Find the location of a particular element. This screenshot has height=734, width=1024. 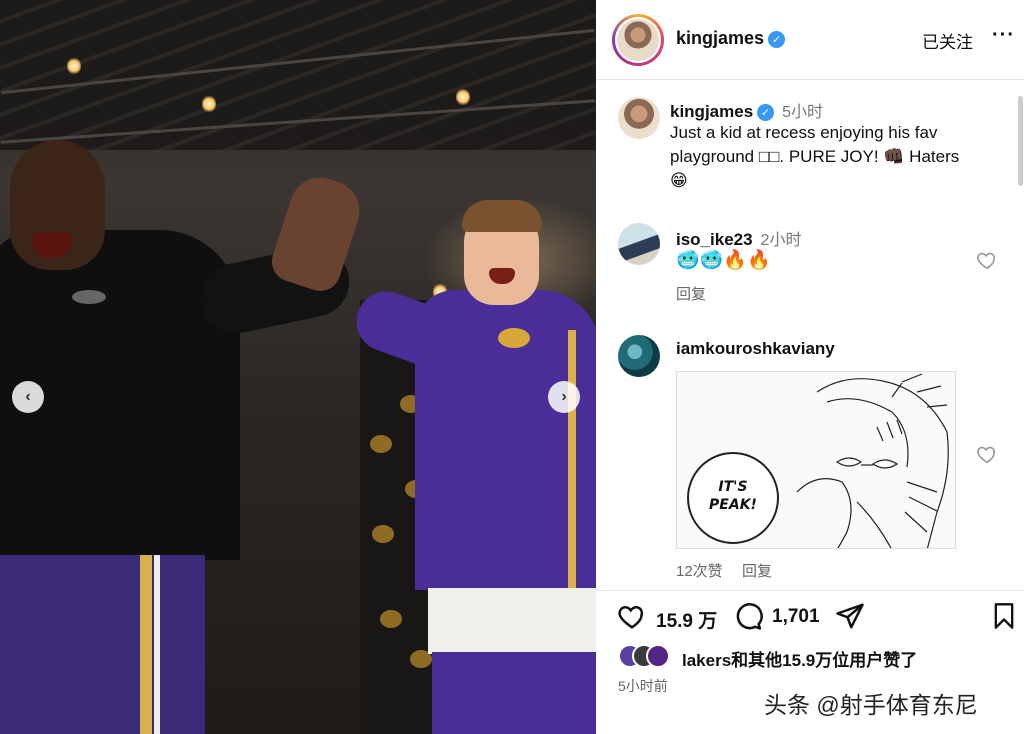

jersey-trim is located at coordinates (572, 460).